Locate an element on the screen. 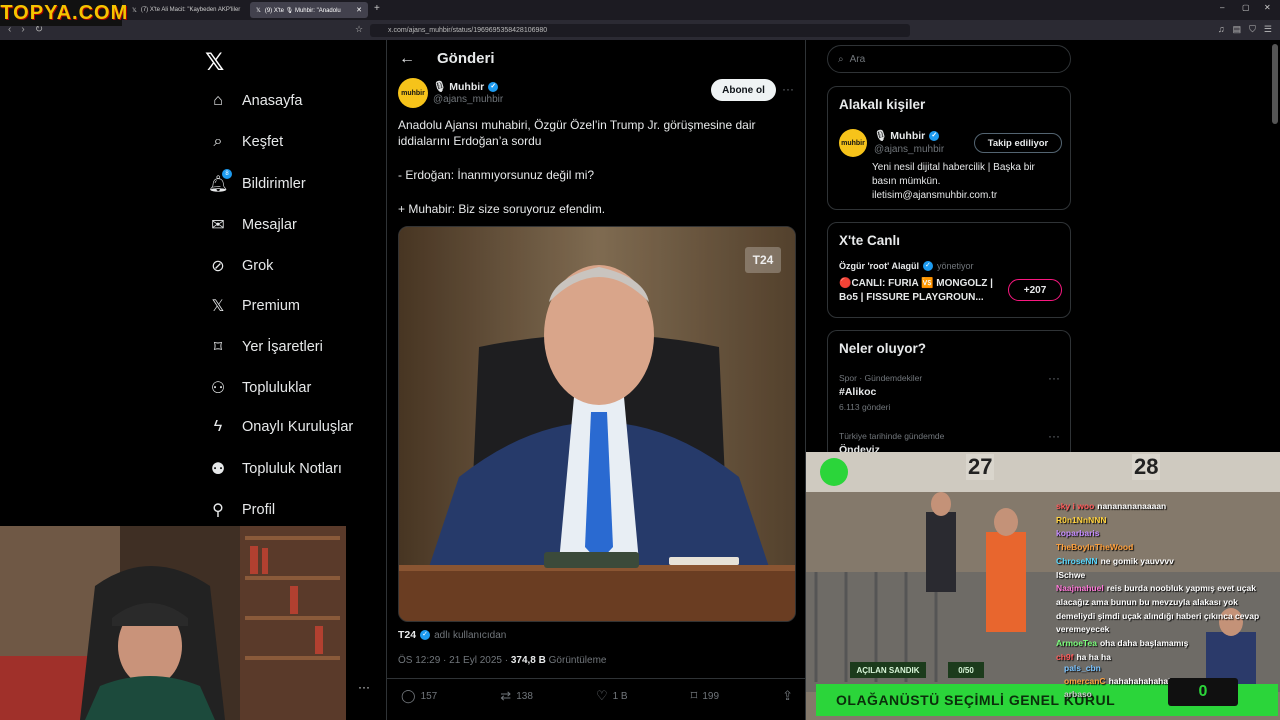 The image size is (1280, 720). people-icon: ⚇ is located at coordinates (218, 388).